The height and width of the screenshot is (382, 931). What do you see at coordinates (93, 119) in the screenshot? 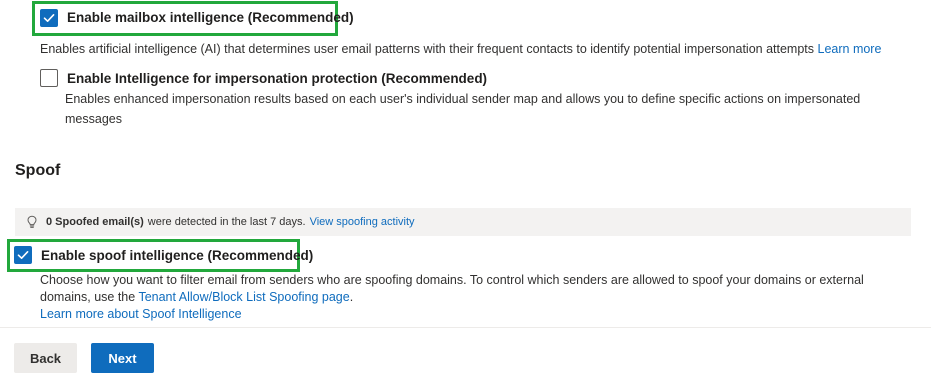
I see `impersonation-intelligence-description-line2: messages` at bounding box center [93, 119].